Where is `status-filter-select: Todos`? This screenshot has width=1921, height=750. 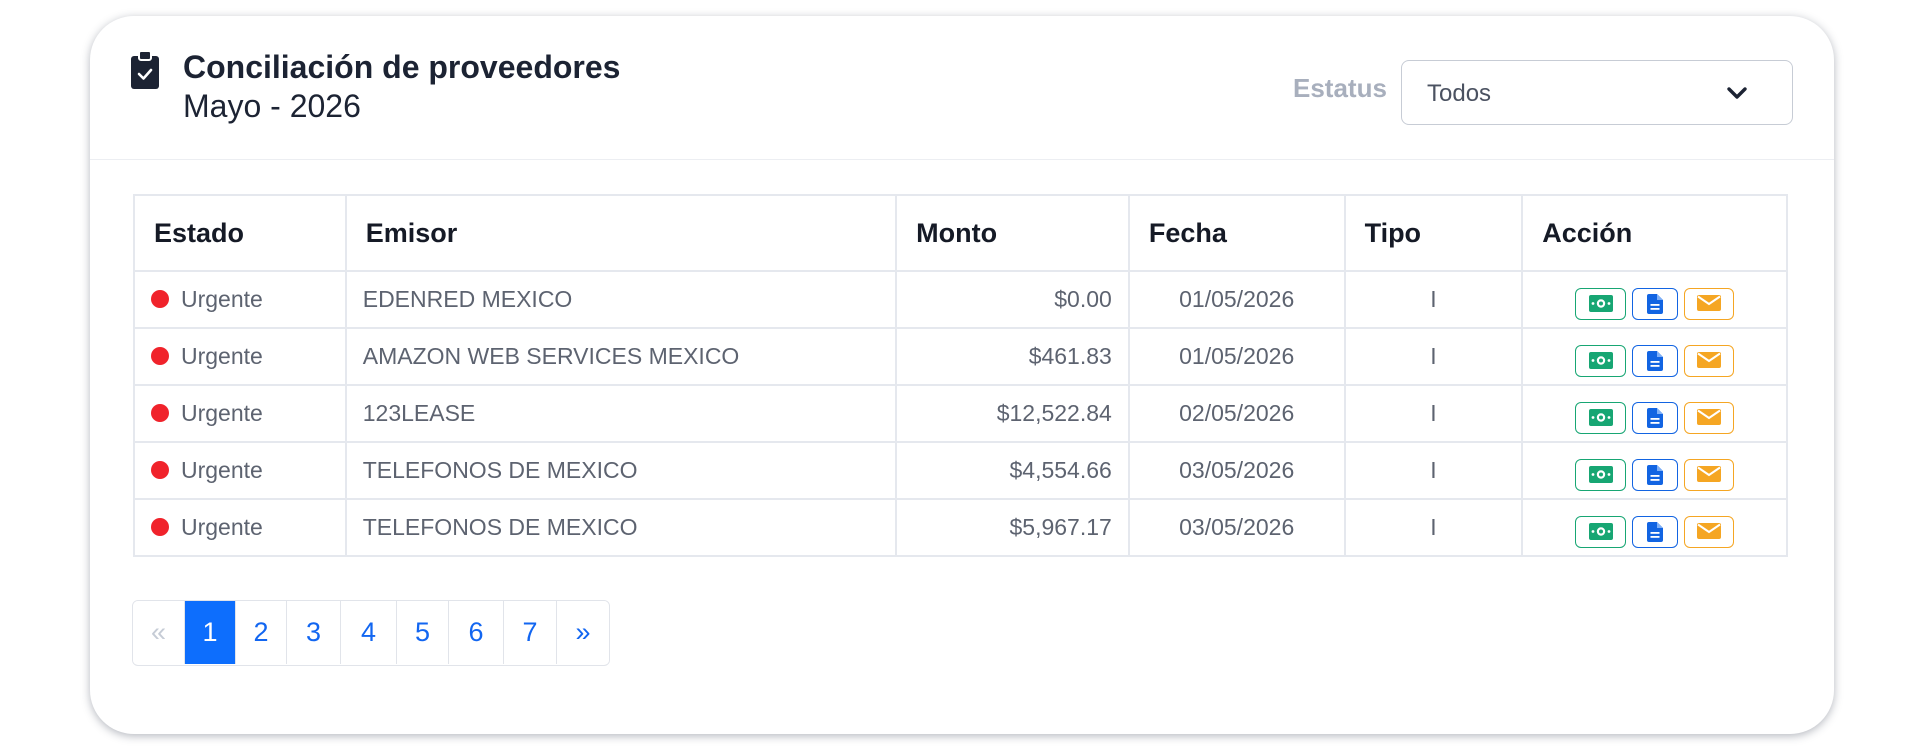 status-filter-select: Todos is located at coordinates (1597, 92).